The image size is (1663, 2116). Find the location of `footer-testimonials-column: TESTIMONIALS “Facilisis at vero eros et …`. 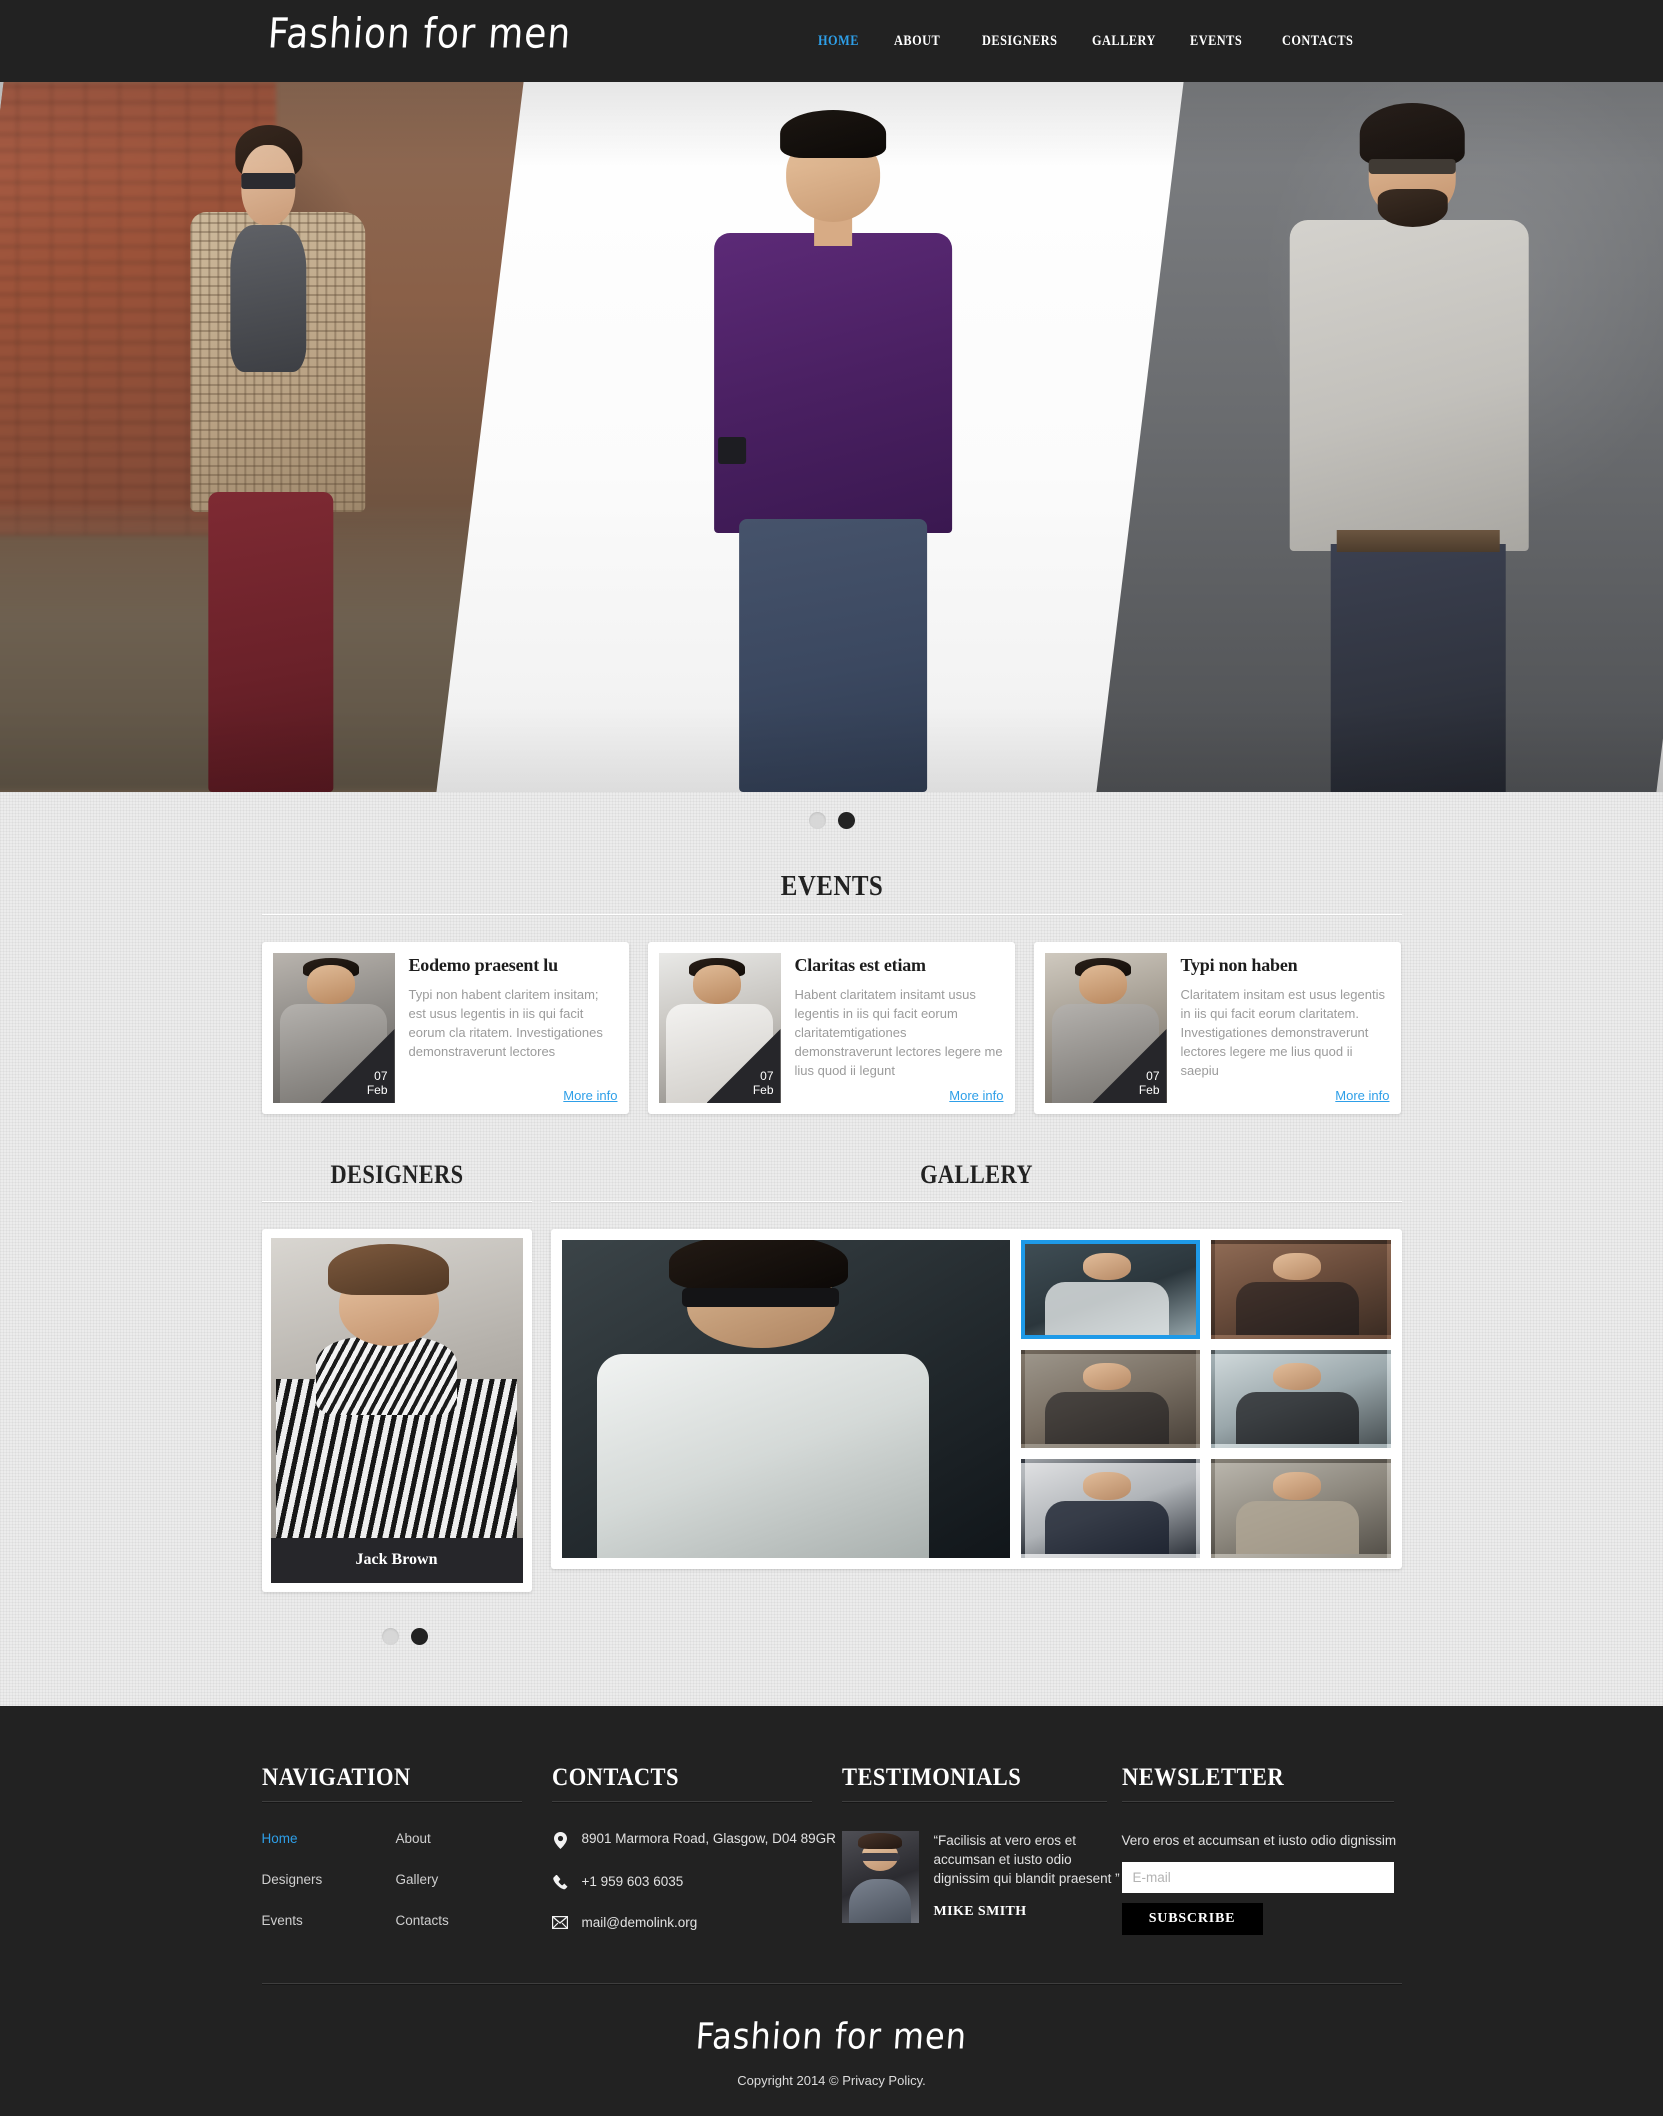

footer-testimonials-column: TESTIMONIALS “Facilisis at vero eros et … is located at coordinates (981, 1849).